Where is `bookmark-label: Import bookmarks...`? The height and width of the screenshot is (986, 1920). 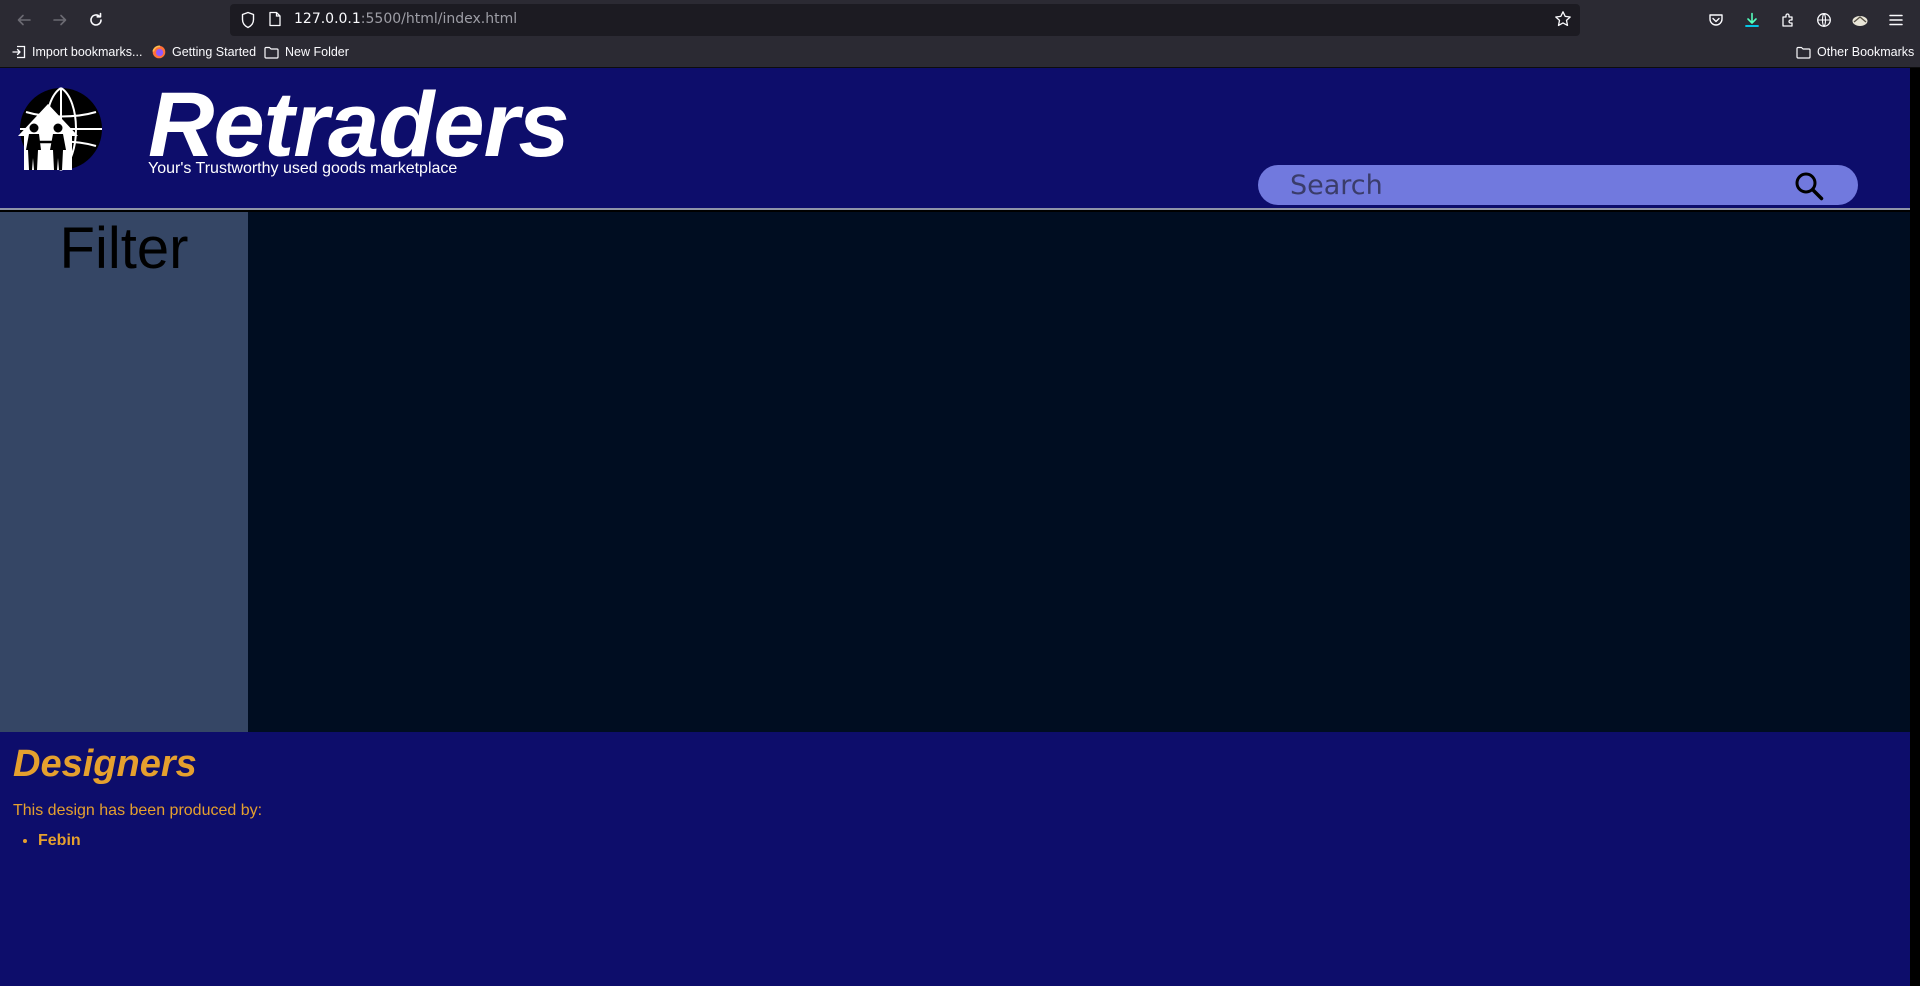
bookmark-label: Import bookmarks... is located at coordinates (87, 52).